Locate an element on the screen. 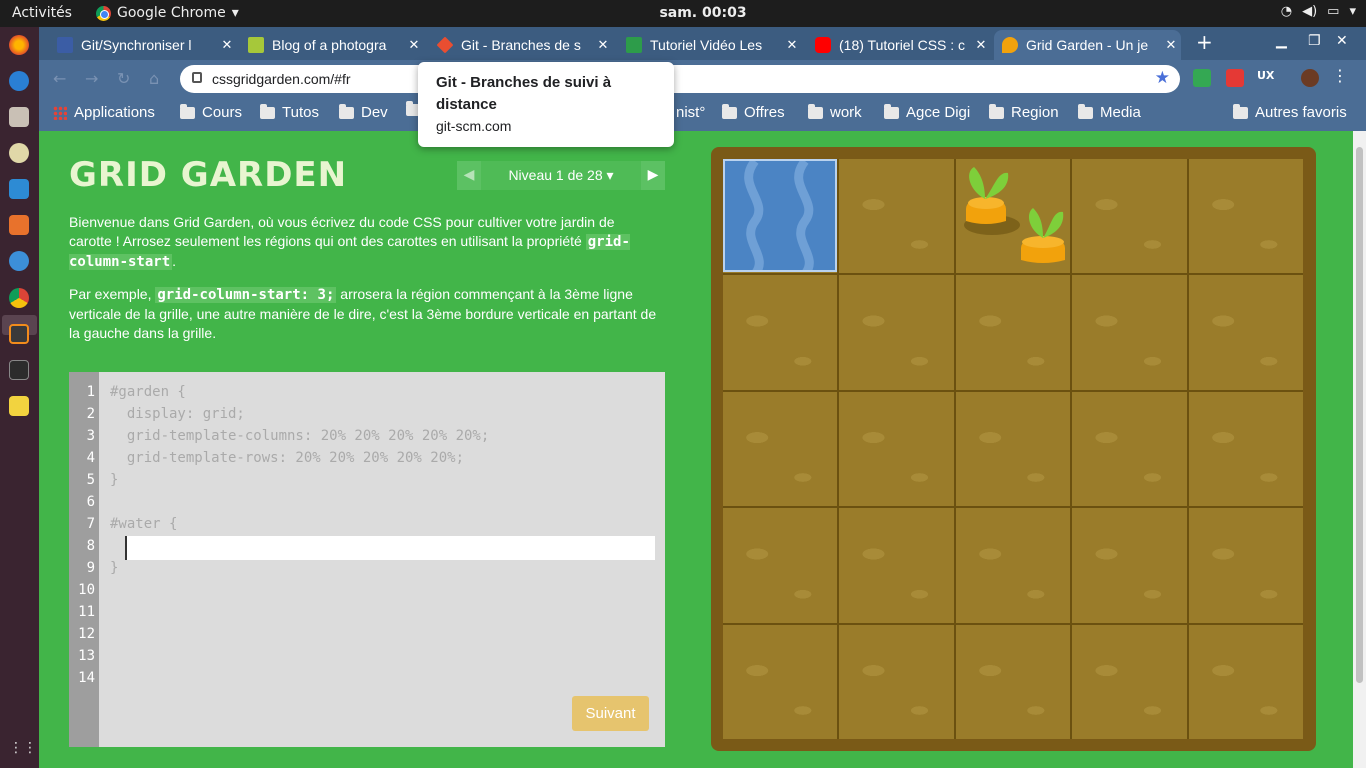 The width and height of the screenshot is (1366, 768). bookmark-folder: Media is located at coordinates (1109, 112).